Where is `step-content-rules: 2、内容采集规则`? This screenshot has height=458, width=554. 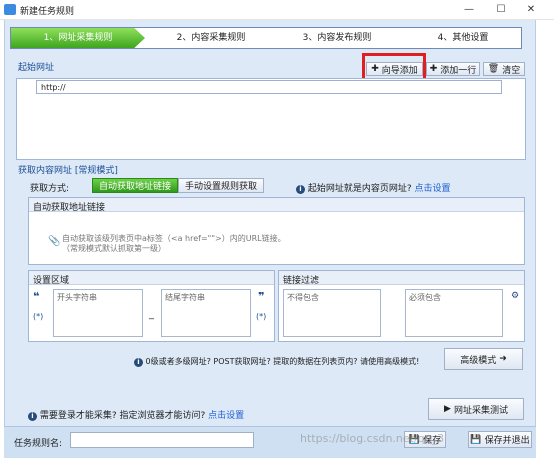
step-content-rules: 2、内容采集规则 is located at coordinates (211, 38).